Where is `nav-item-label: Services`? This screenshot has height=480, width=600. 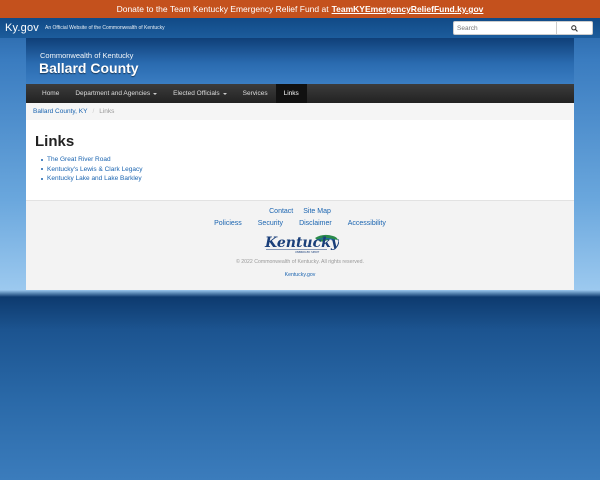
nav-item-label: Services is located at coordinates (255, 93).